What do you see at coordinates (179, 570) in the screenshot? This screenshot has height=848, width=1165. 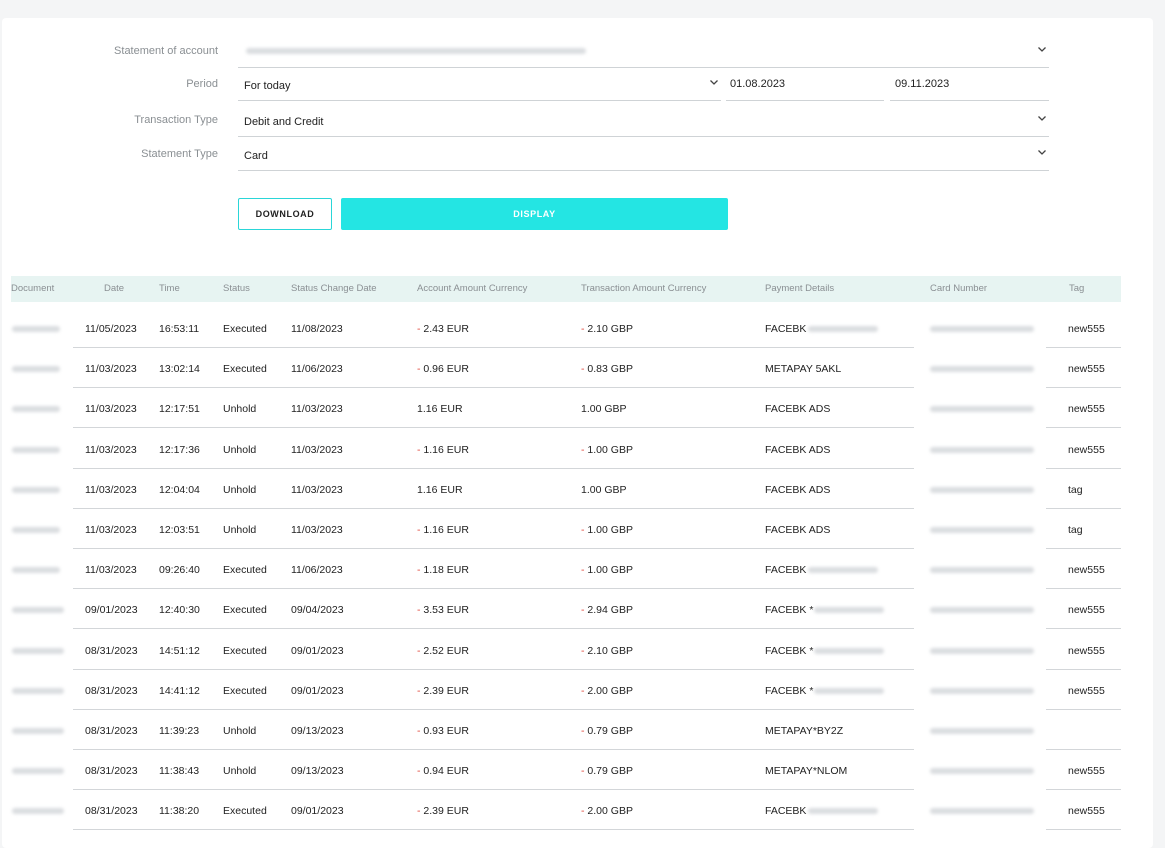 I see `cell-time: 09:26:40` at bounding box center [179, 570].